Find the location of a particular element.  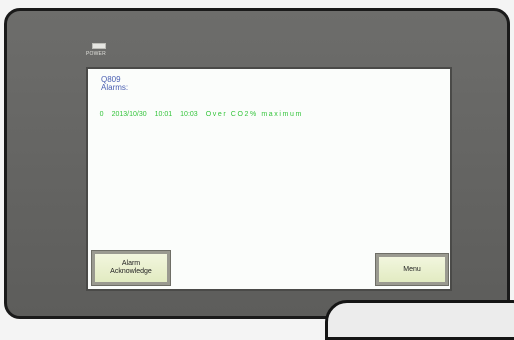

alarm-start-time: 10:01 is located at coordinates (163, 114).